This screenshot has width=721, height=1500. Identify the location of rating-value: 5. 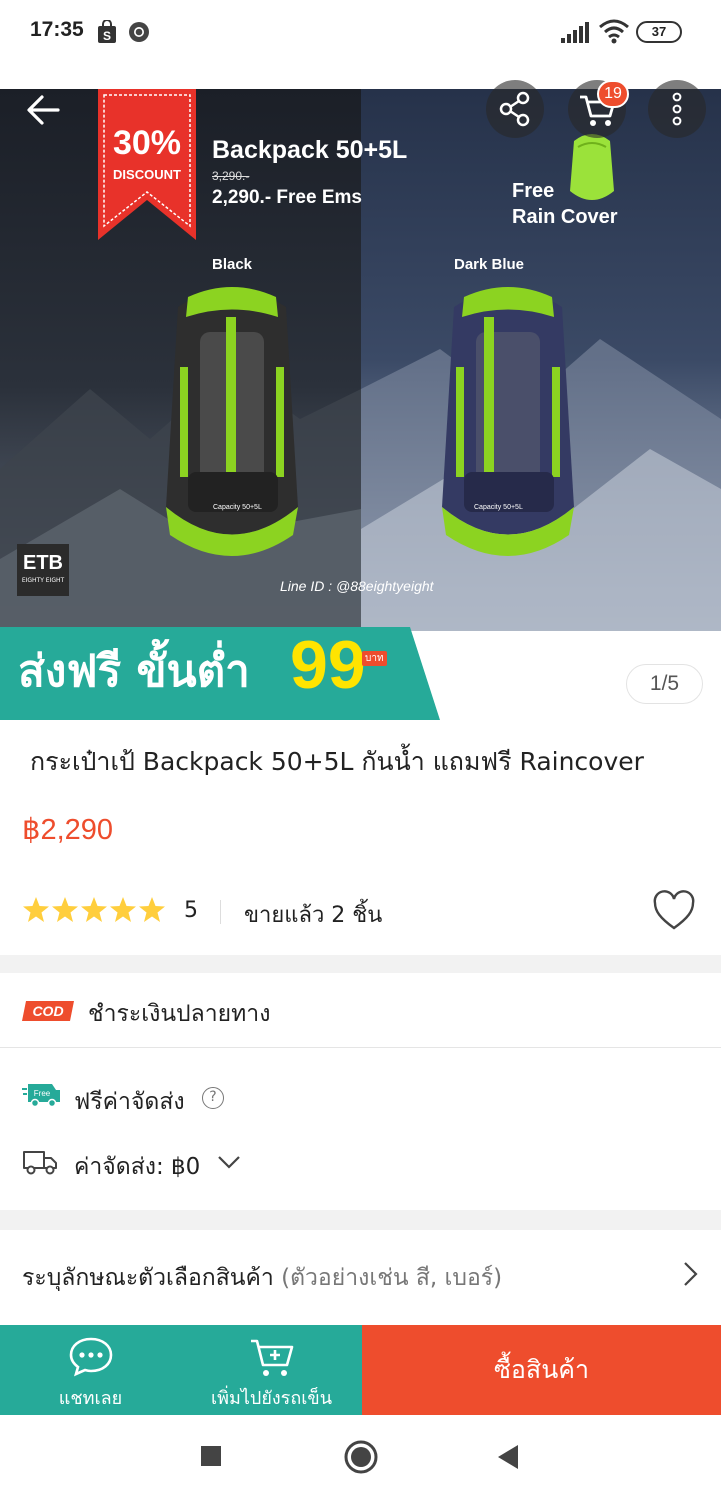
(191, 910).